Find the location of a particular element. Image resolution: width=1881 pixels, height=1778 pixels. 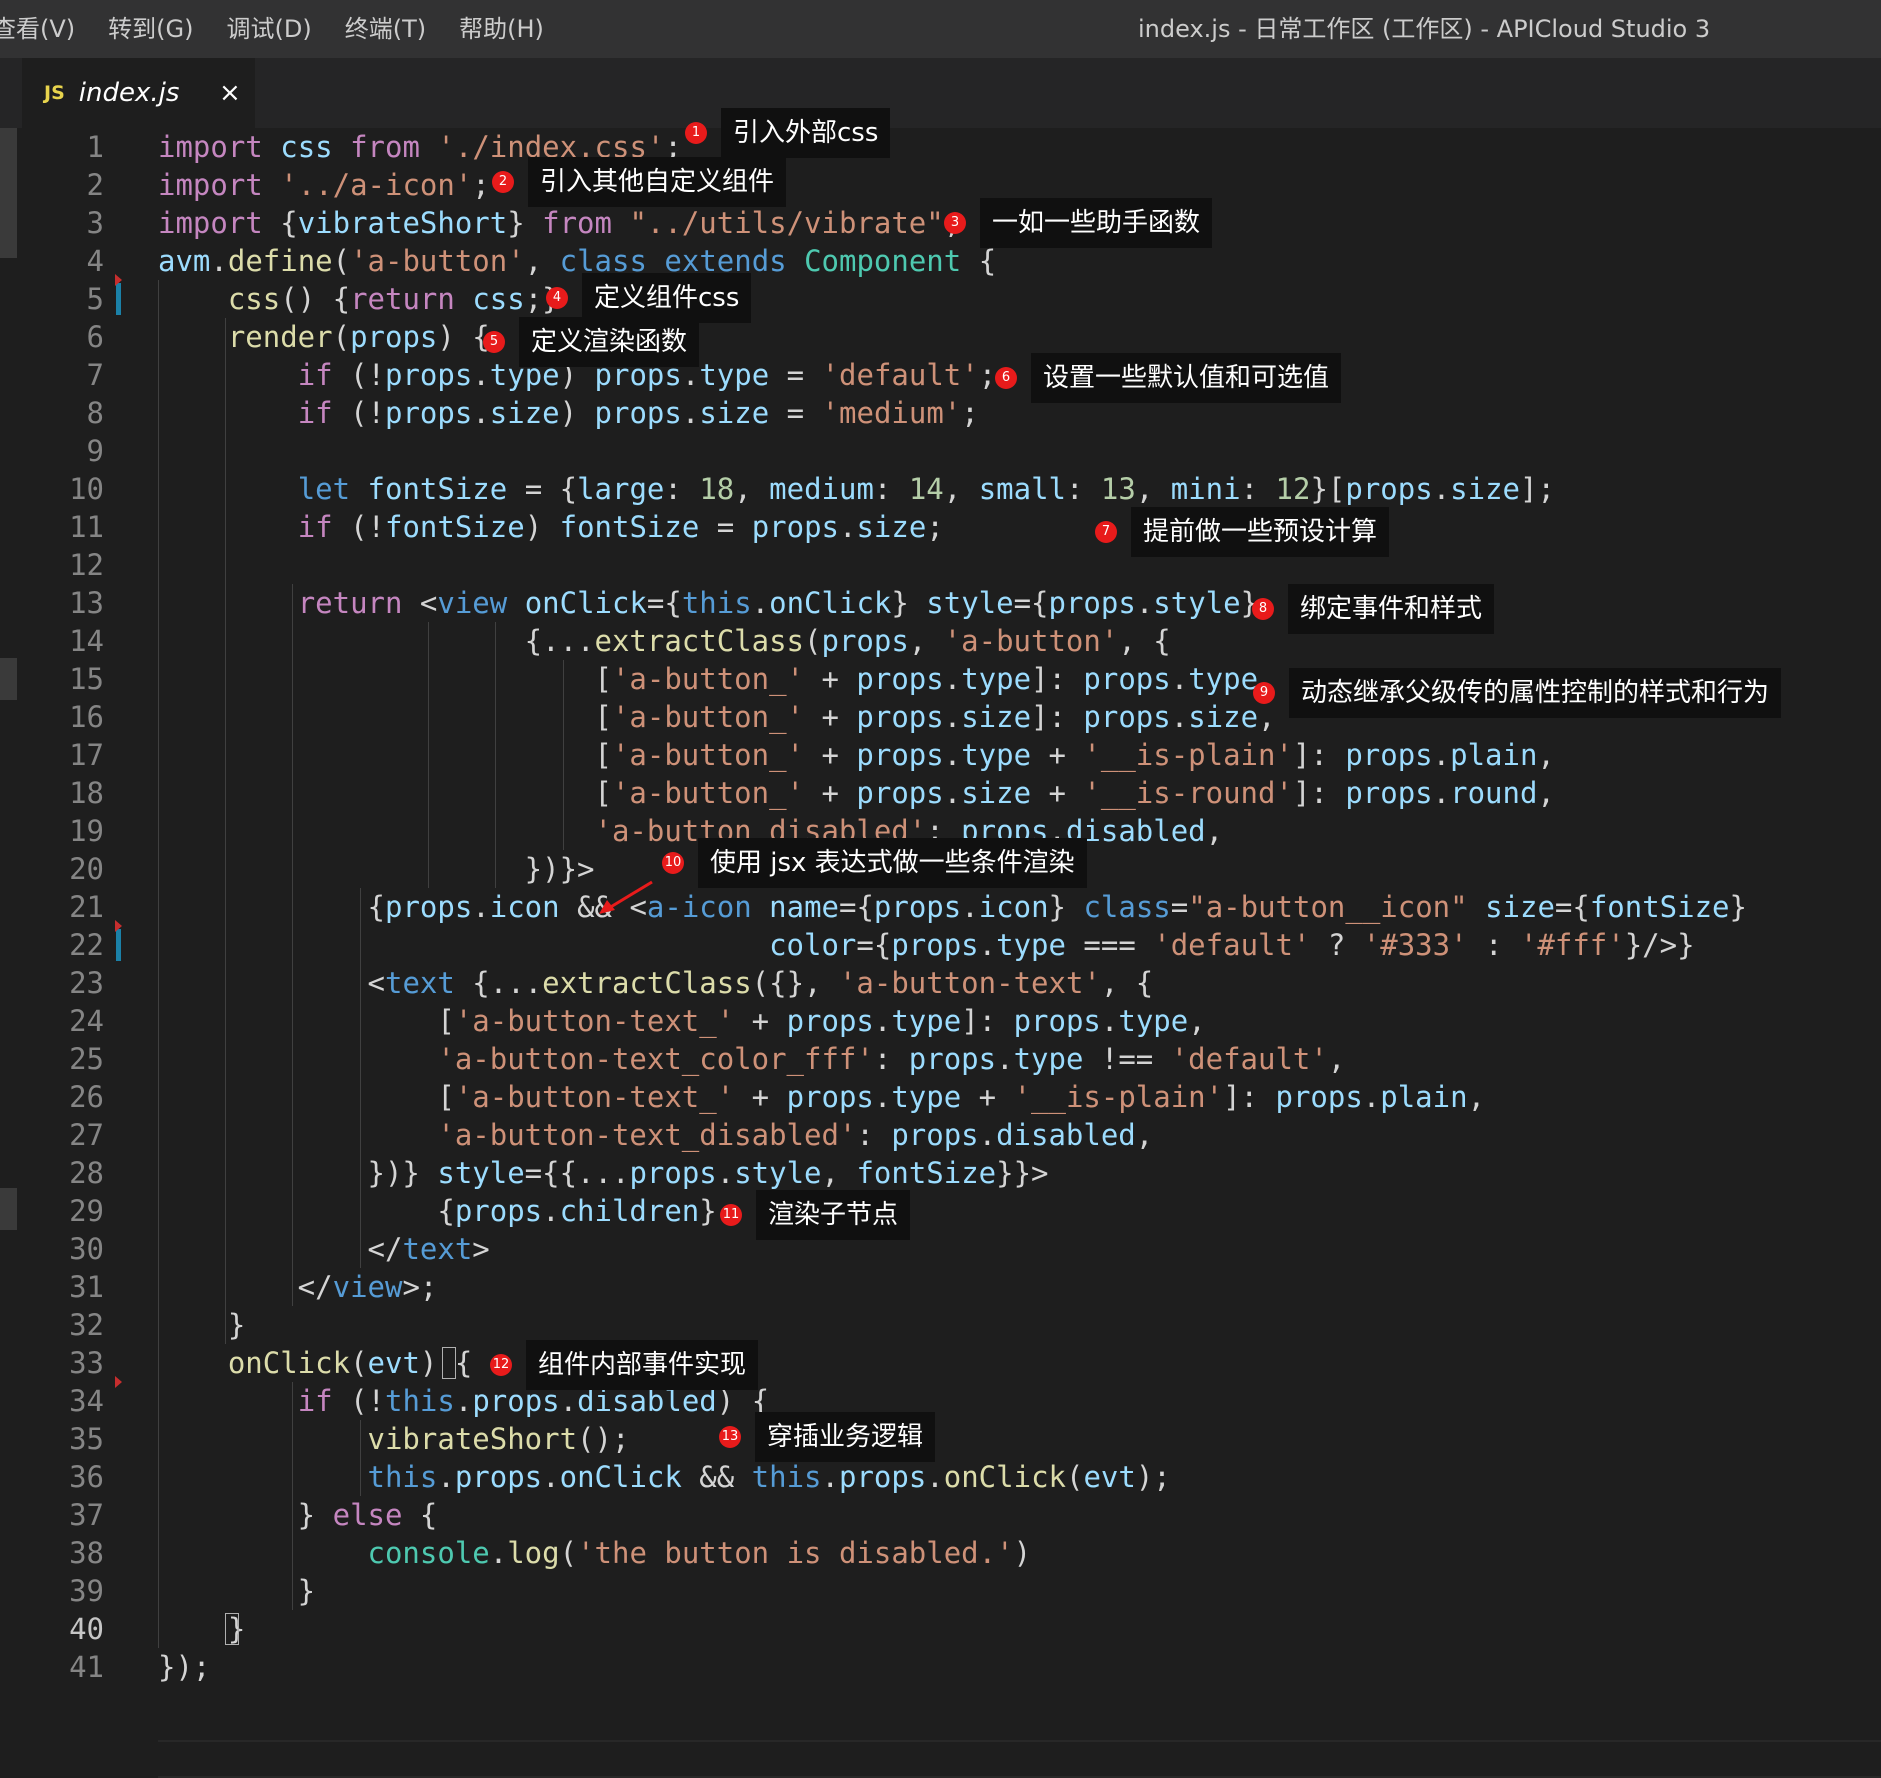

line-number: 5 is located at coordinates (95, 299).